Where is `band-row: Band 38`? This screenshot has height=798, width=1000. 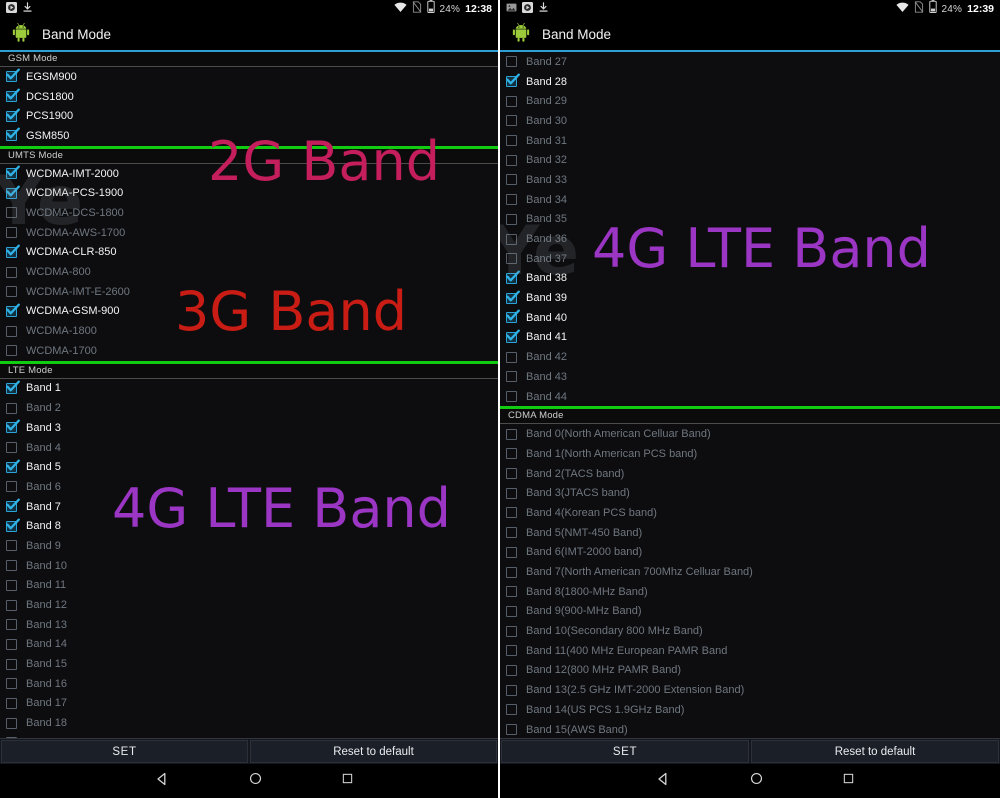 band-row: Band 38 is located at coordinates (750, 279).